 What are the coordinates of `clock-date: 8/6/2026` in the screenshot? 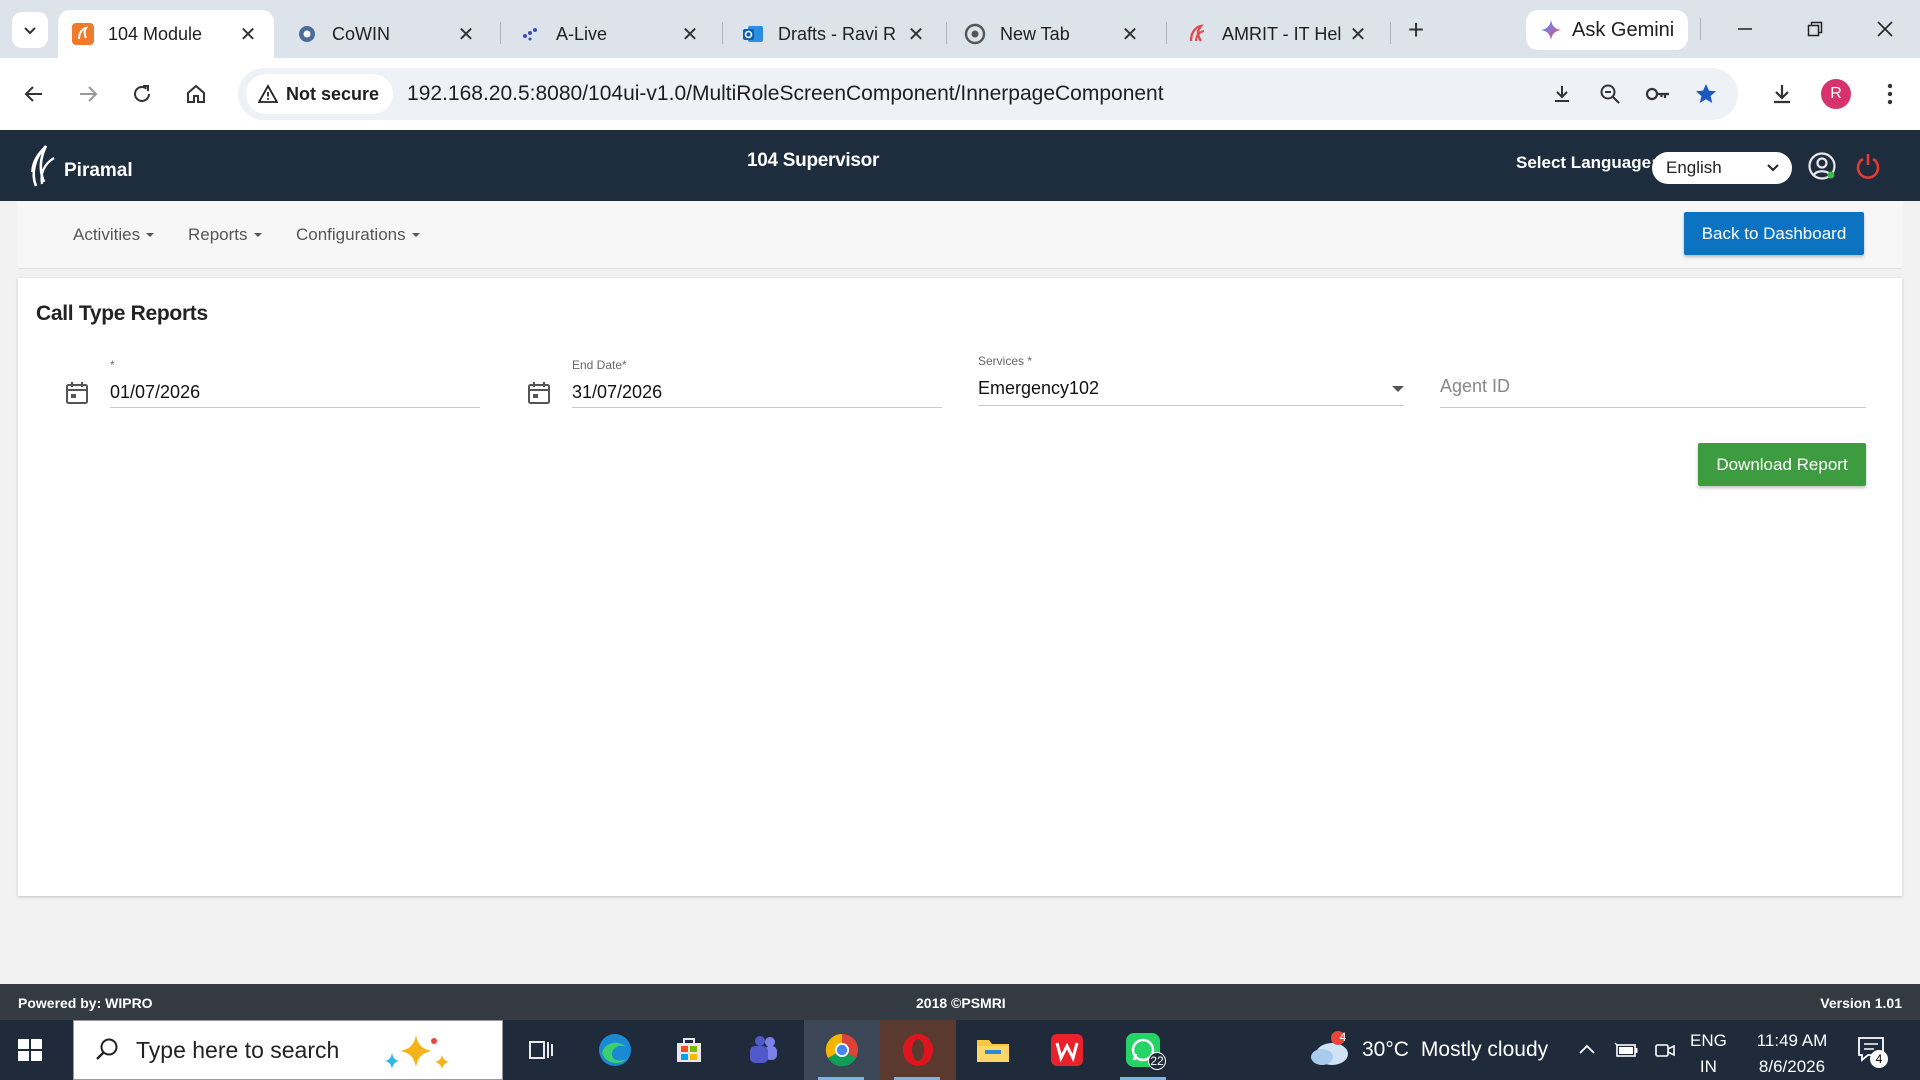 It's located at (1792, 1066).